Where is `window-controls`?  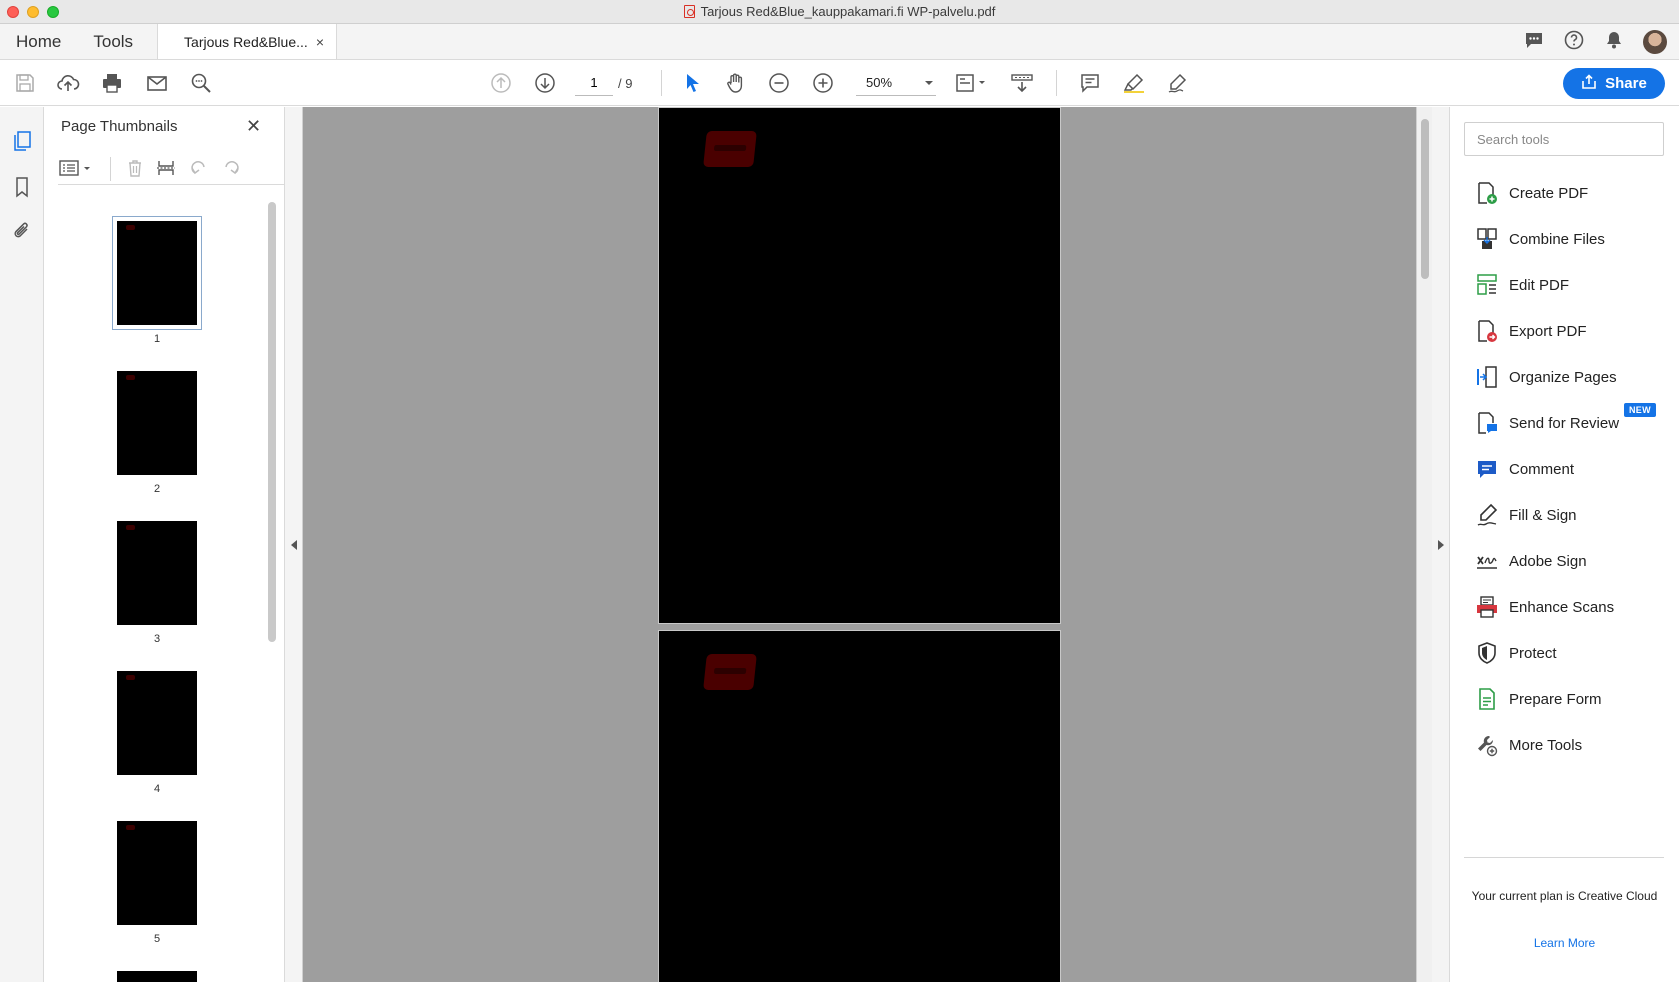
window-controls is located at coordinates (33, 12).